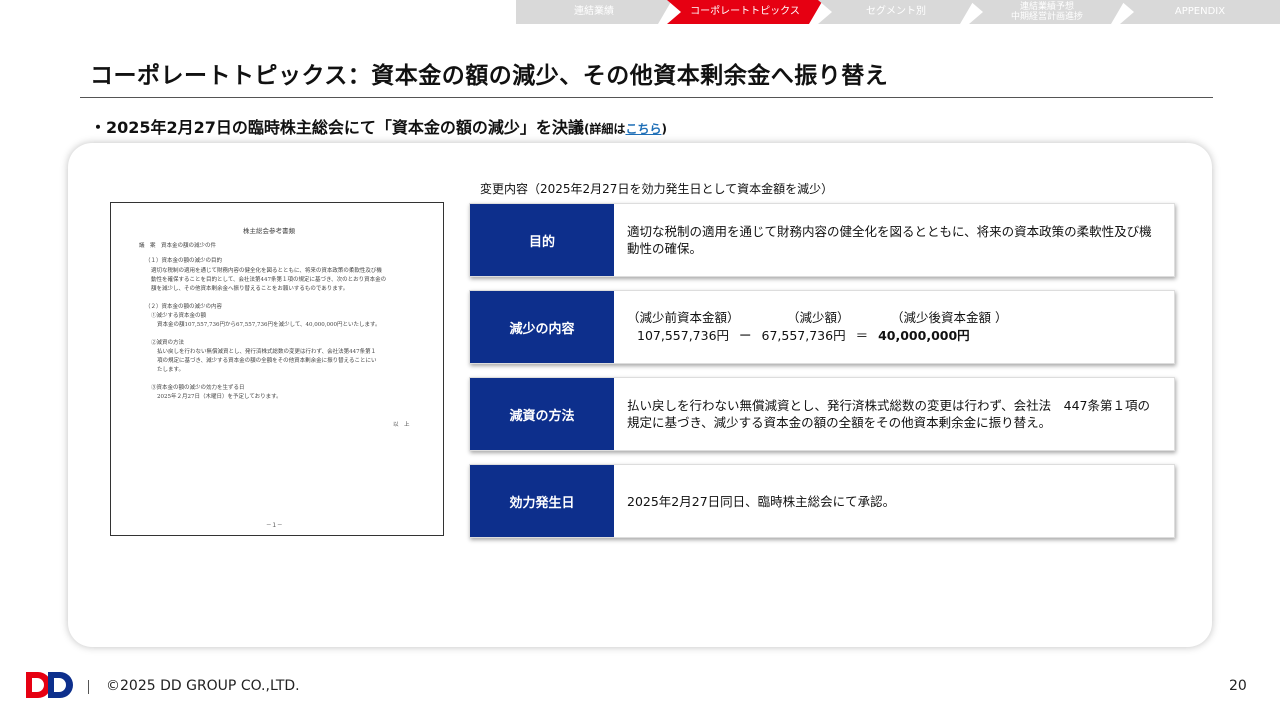 This screenshot has height=720, width=1280. What do you see at coordinates (184, 307) in the screenshot?
I see `doc-line: （２）資本金の額の減少の内容` at bounding box center [184, 307].